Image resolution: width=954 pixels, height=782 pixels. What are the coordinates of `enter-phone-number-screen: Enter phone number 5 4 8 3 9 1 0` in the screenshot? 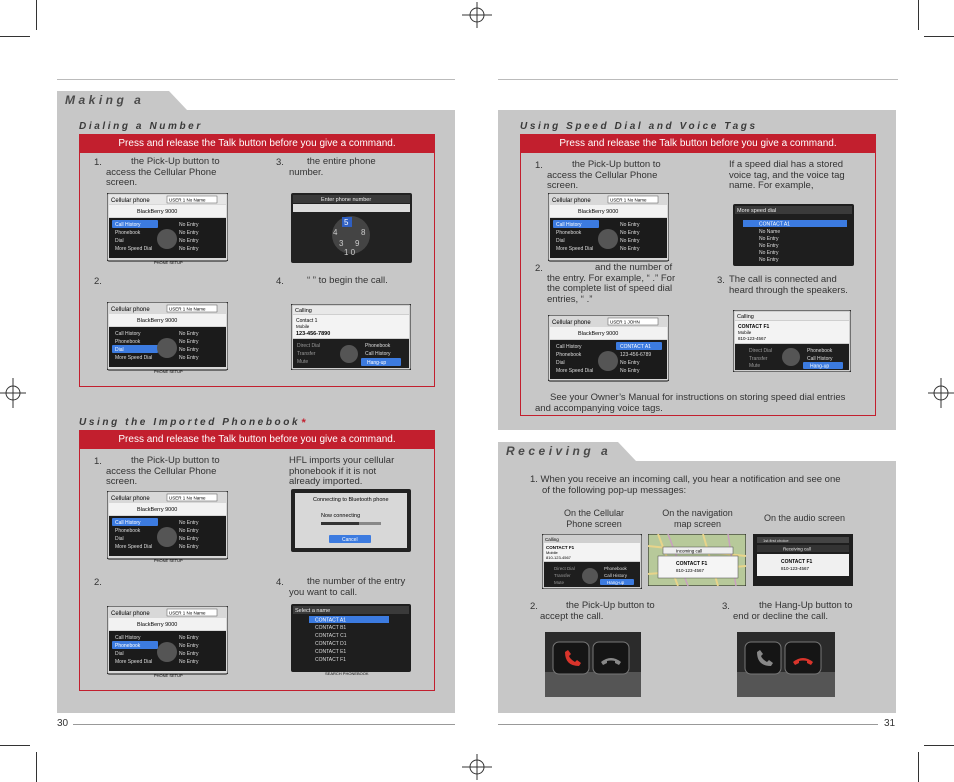 It's located at (351, 228).